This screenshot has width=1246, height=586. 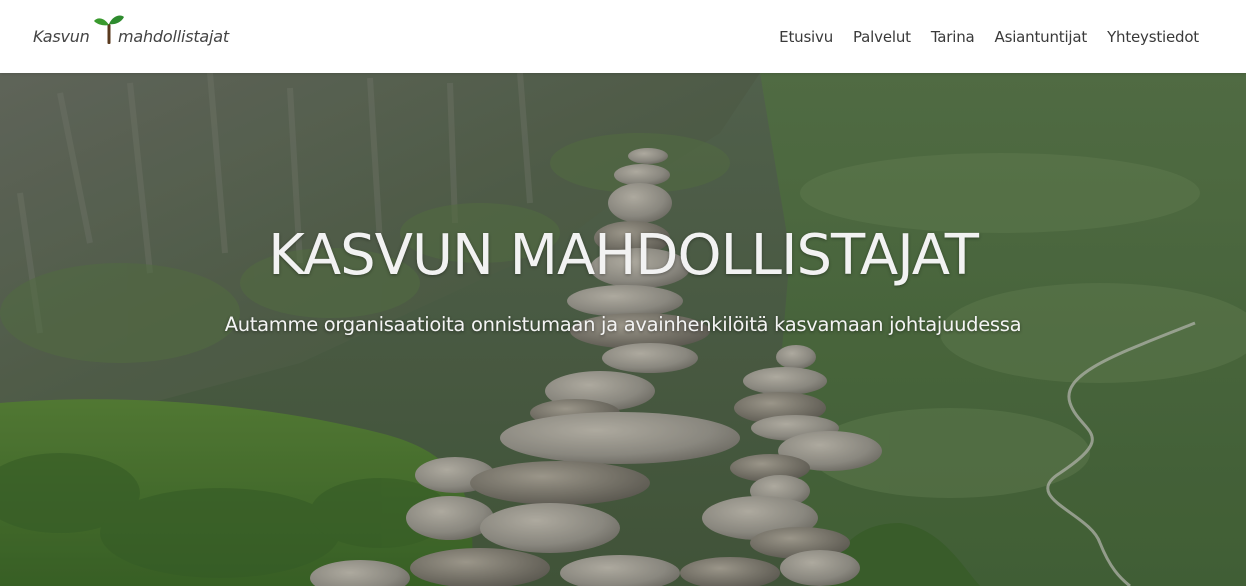 I want to click on logo-text-left: Kasvun, so click(x=61, y=36).